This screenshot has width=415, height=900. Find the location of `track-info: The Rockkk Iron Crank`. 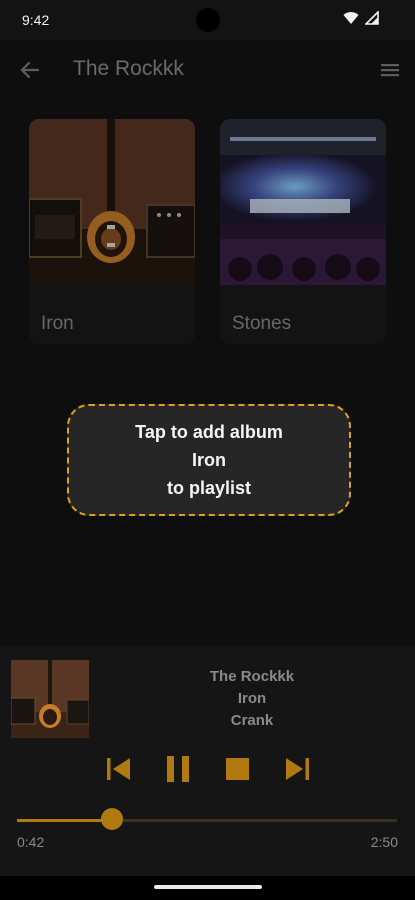

track-info: The Rockkk Iron Crank is located at coordinates (252, 699).